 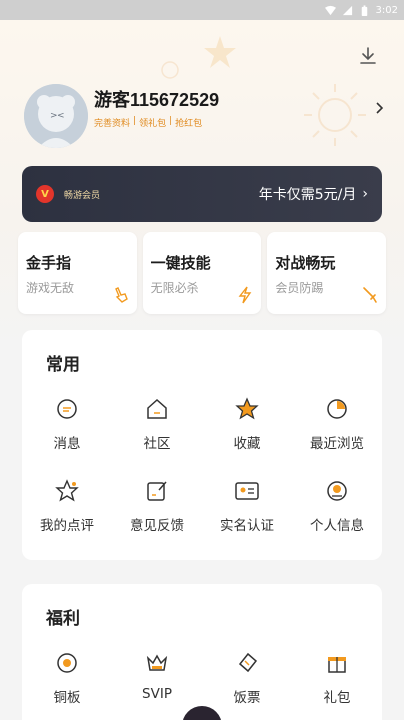 What do you see at coordinates (305, 263) in the screenshot?
I see `feature-title: 对战畅玩` at bounding box center [305, 263].